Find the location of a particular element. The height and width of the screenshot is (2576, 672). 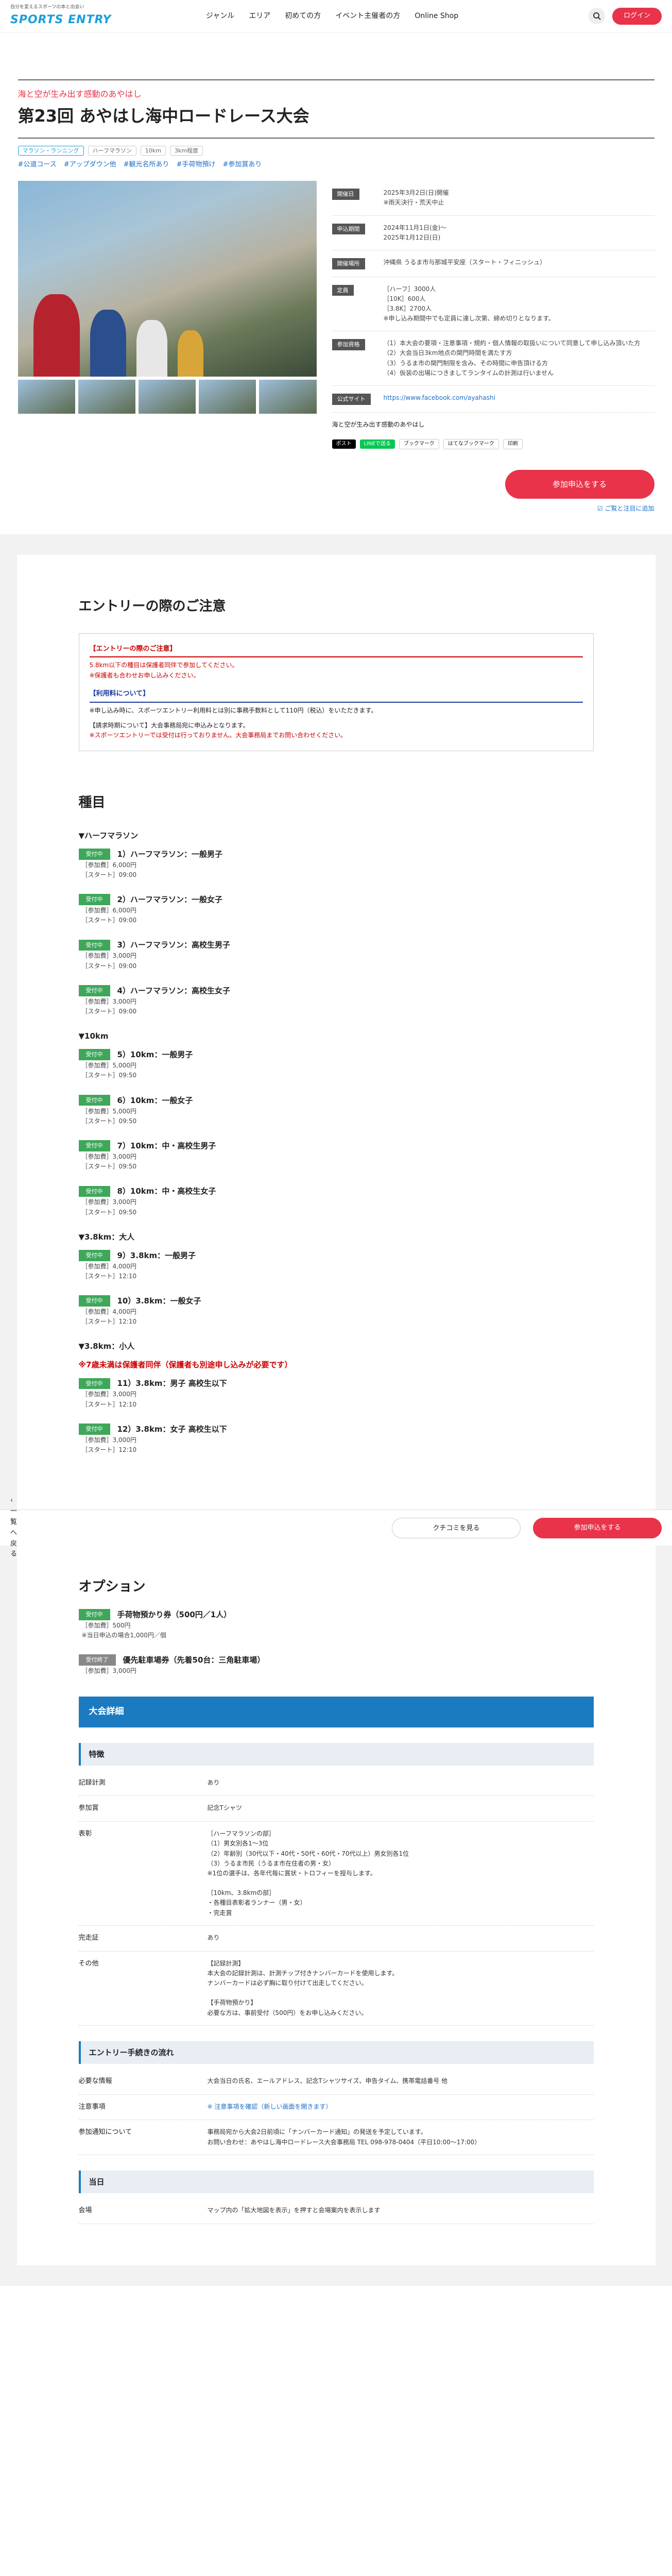

share-line-button: LINEで送る is located at coordinates (377, 444).